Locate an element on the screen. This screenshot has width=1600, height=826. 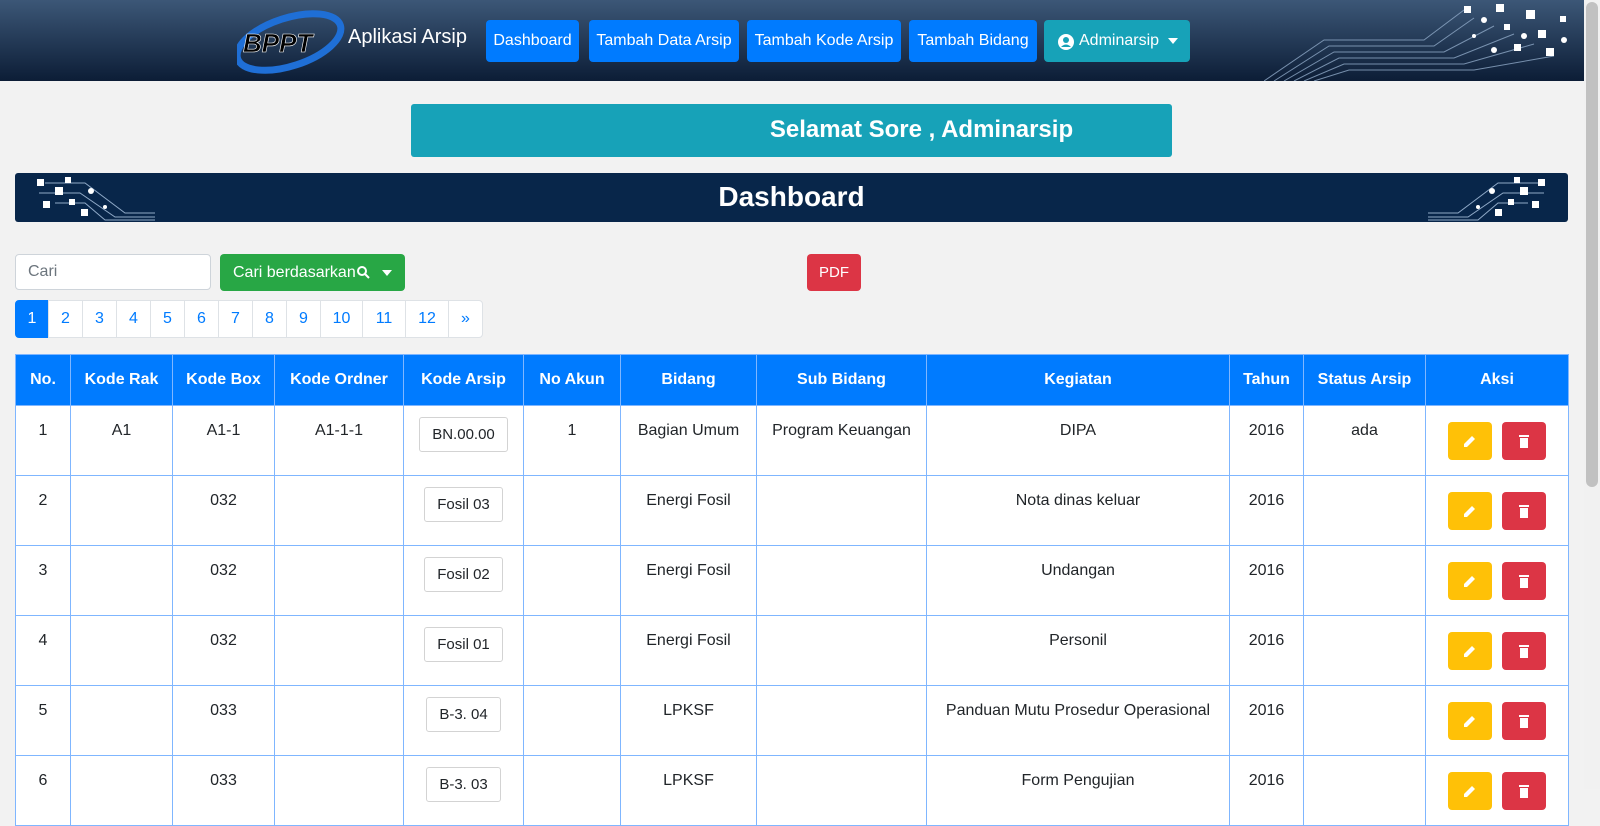
page-link-5: 5 is located at coordinates (167, 319).